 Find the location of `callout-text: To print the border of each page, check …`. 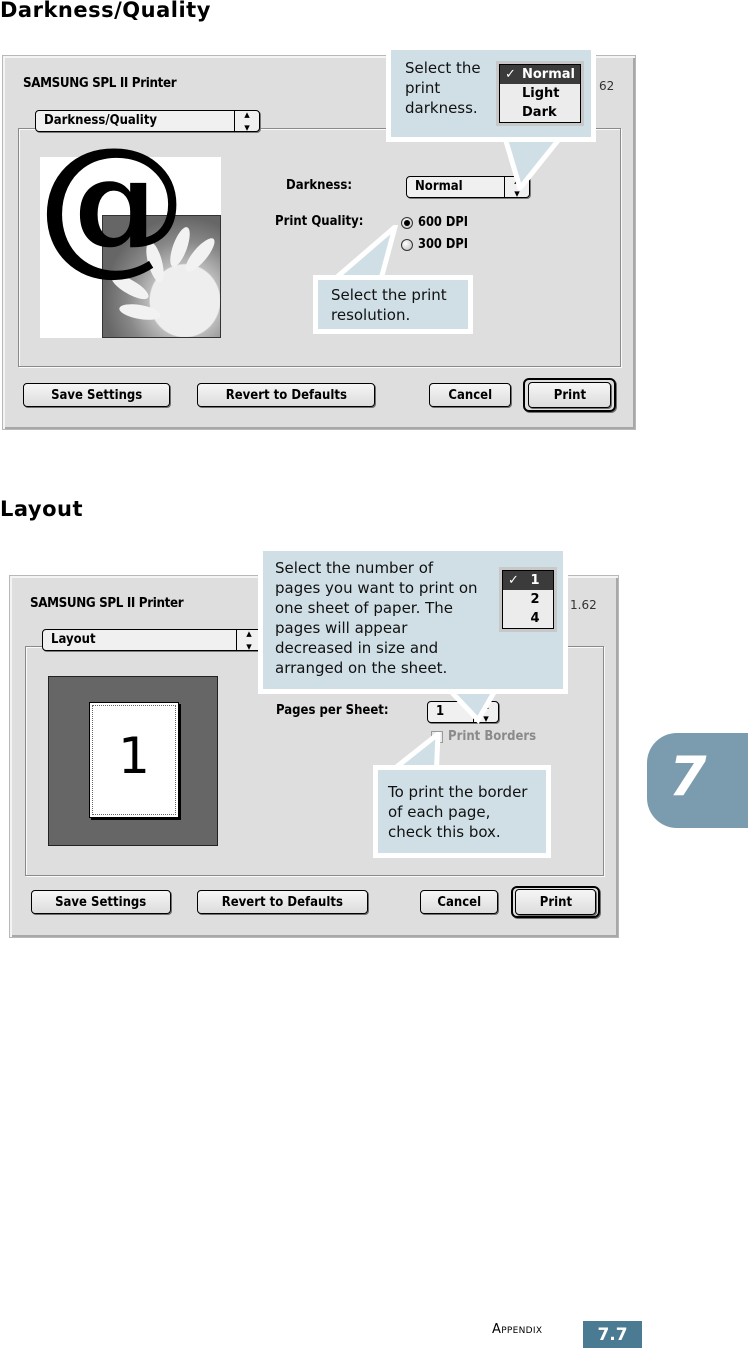

callout-text: To print the border of each page, check … is located at coordinates (458, 812).